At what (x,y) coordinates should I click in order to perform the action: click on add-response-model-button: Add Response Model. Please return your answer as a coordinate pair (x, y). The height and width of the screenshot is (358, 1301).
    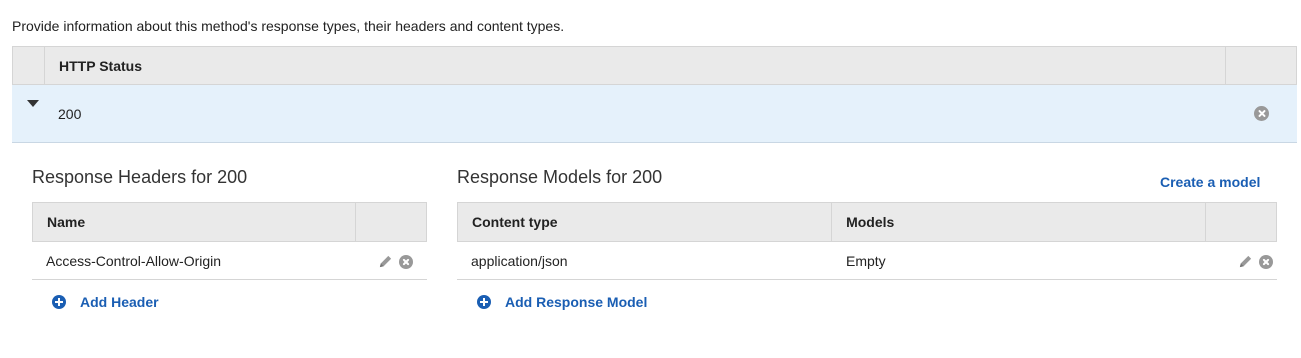
    Looking at the image, I should click on (562, 302).